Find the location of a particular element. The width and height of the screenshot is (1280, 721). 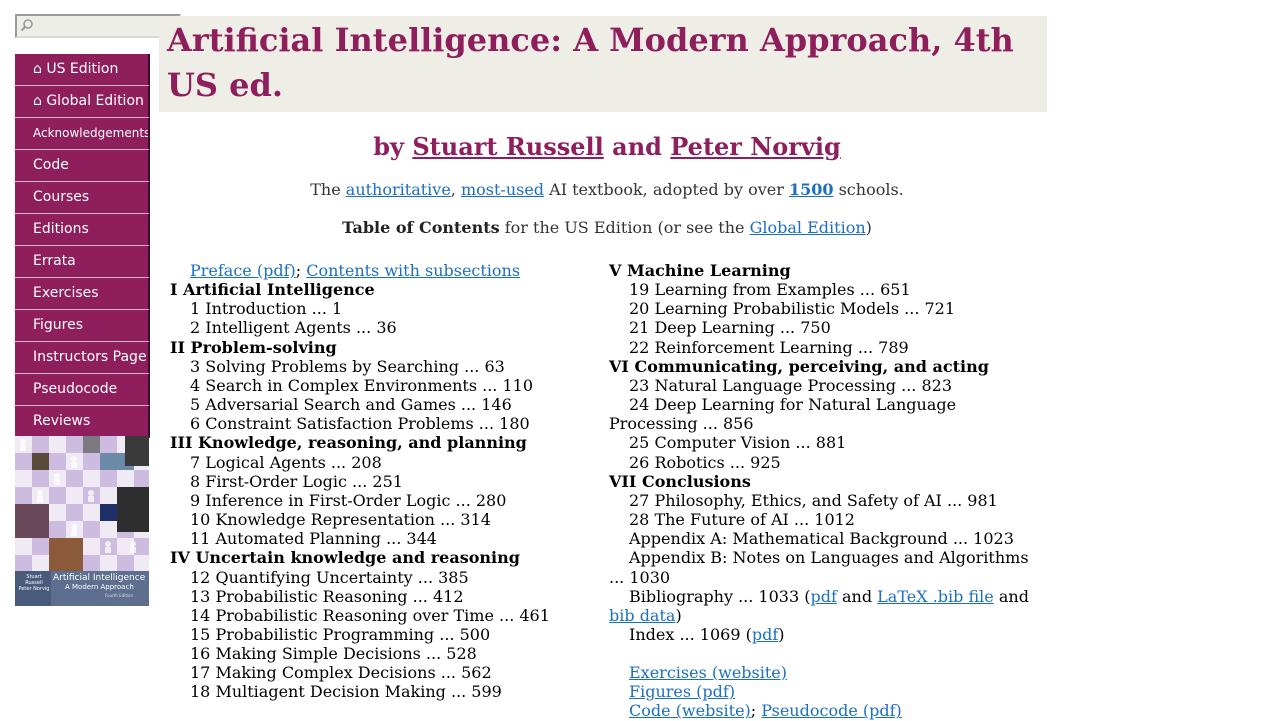

tagline-mid: AI textbook, adopted by over is located at coordinates (666, 189).